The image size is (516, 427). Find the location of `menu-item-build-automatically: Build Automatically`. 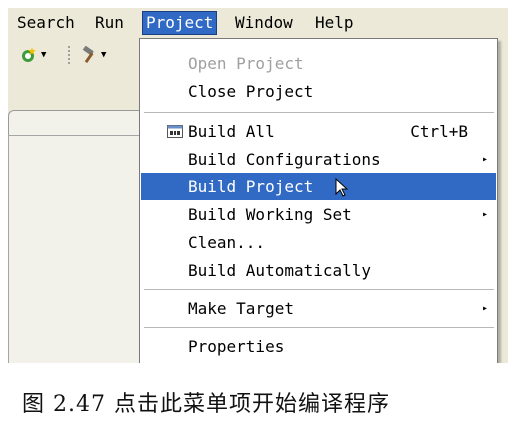

menu-item-build-automatically: Build Automatically is located at coordinates (318, 270).